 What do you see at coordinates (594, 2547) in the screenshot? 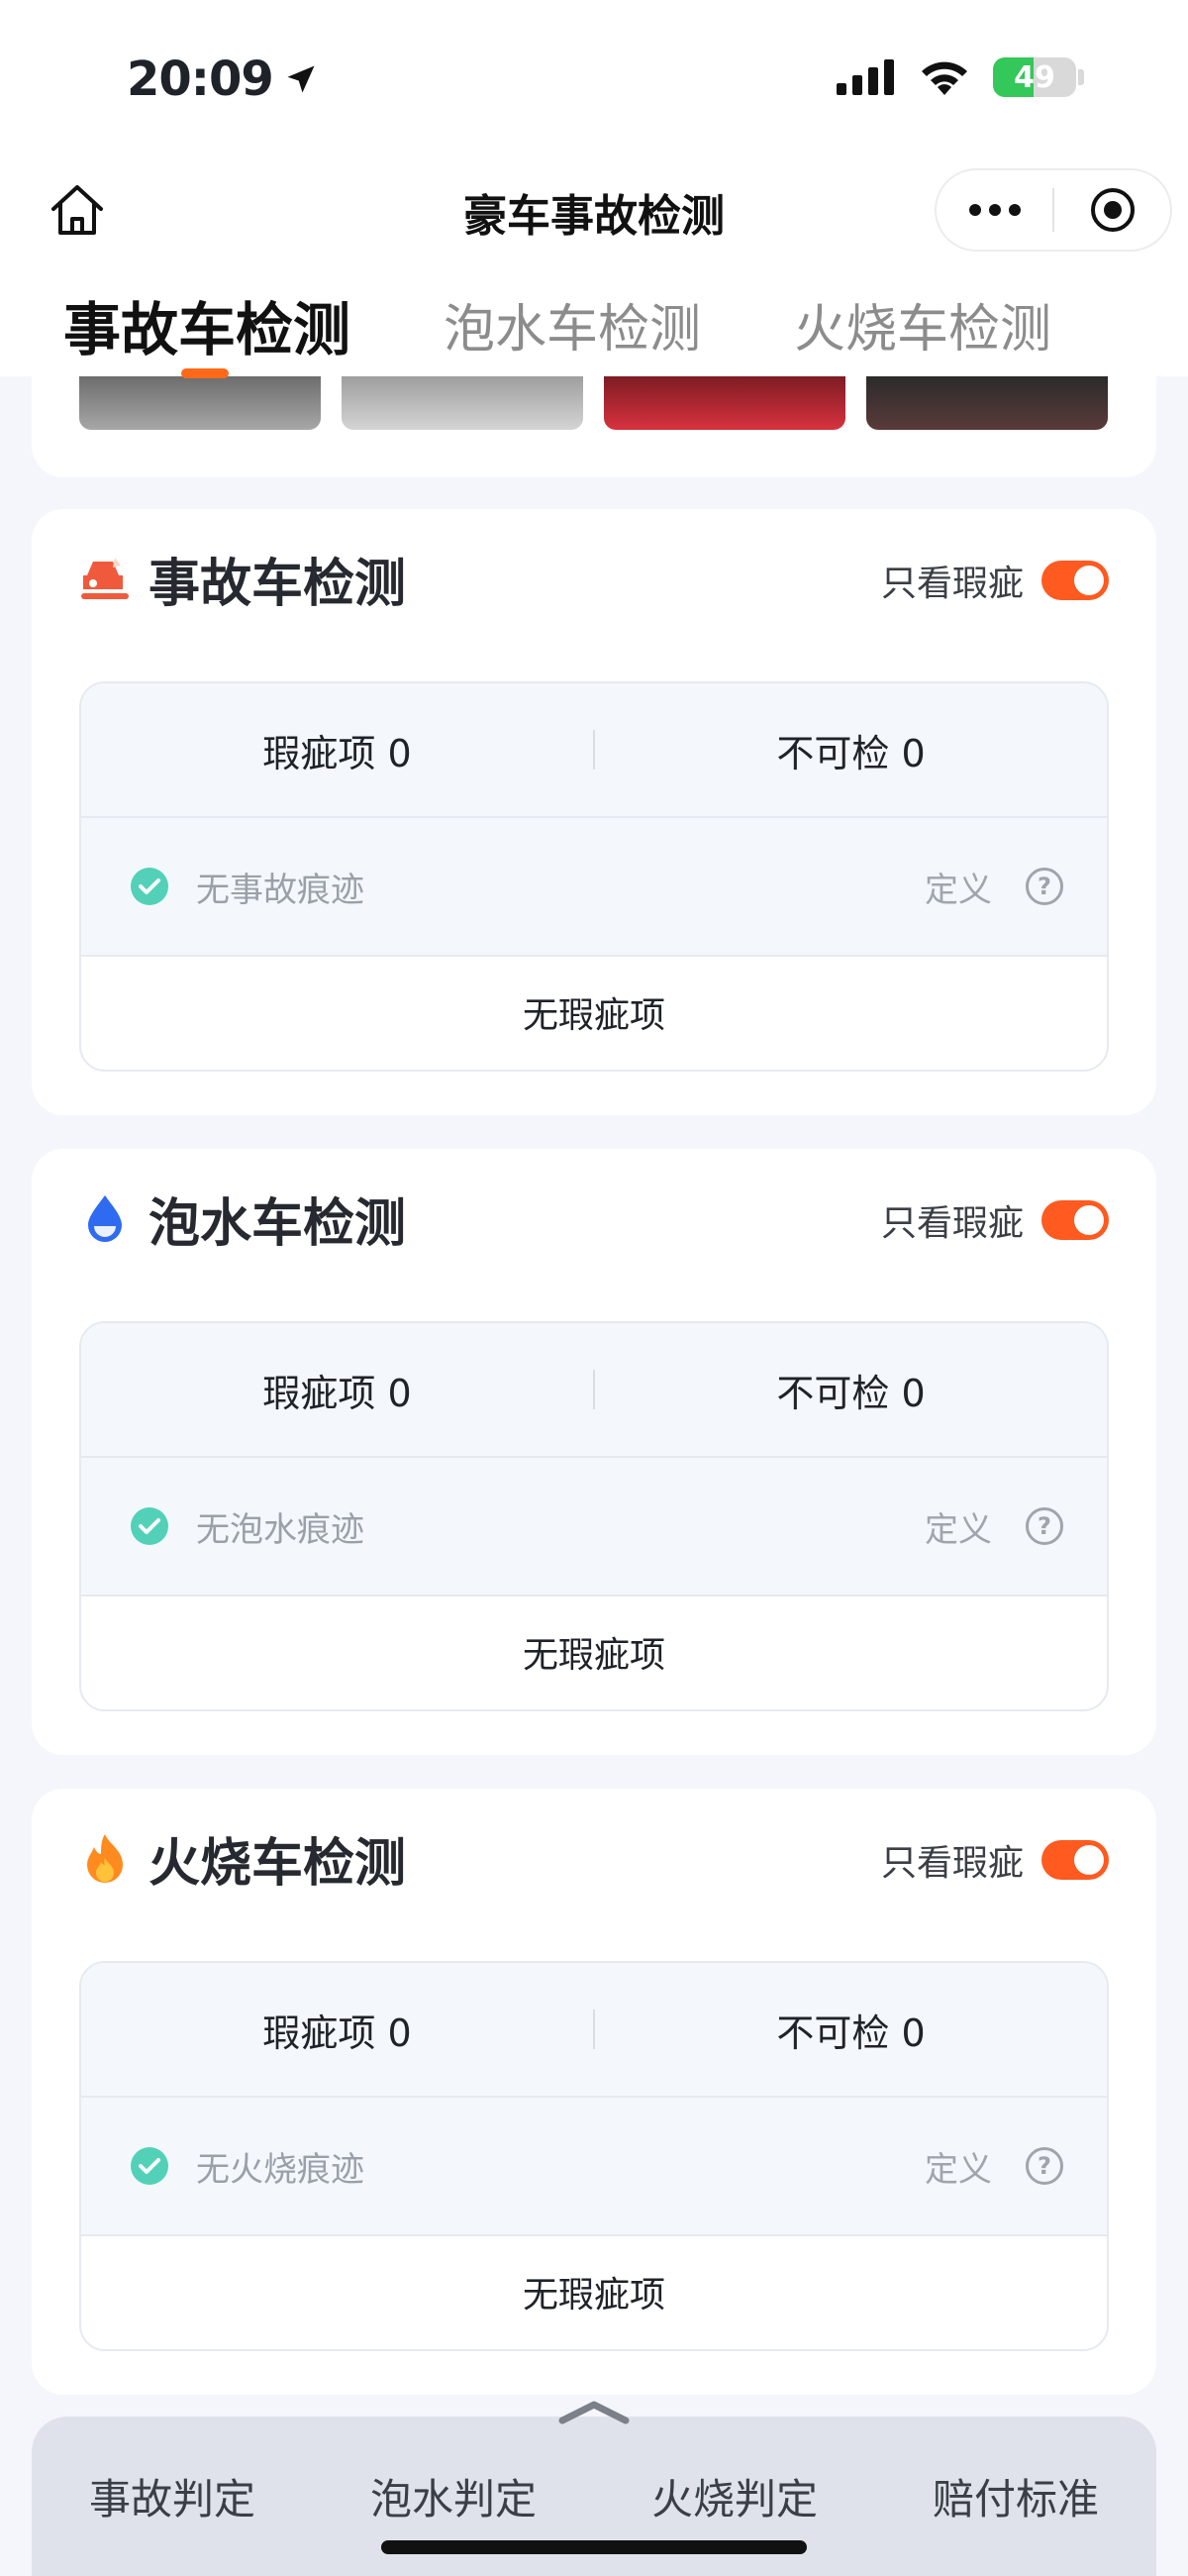
I see `home-indicator` at bounding box center [594, 2547].